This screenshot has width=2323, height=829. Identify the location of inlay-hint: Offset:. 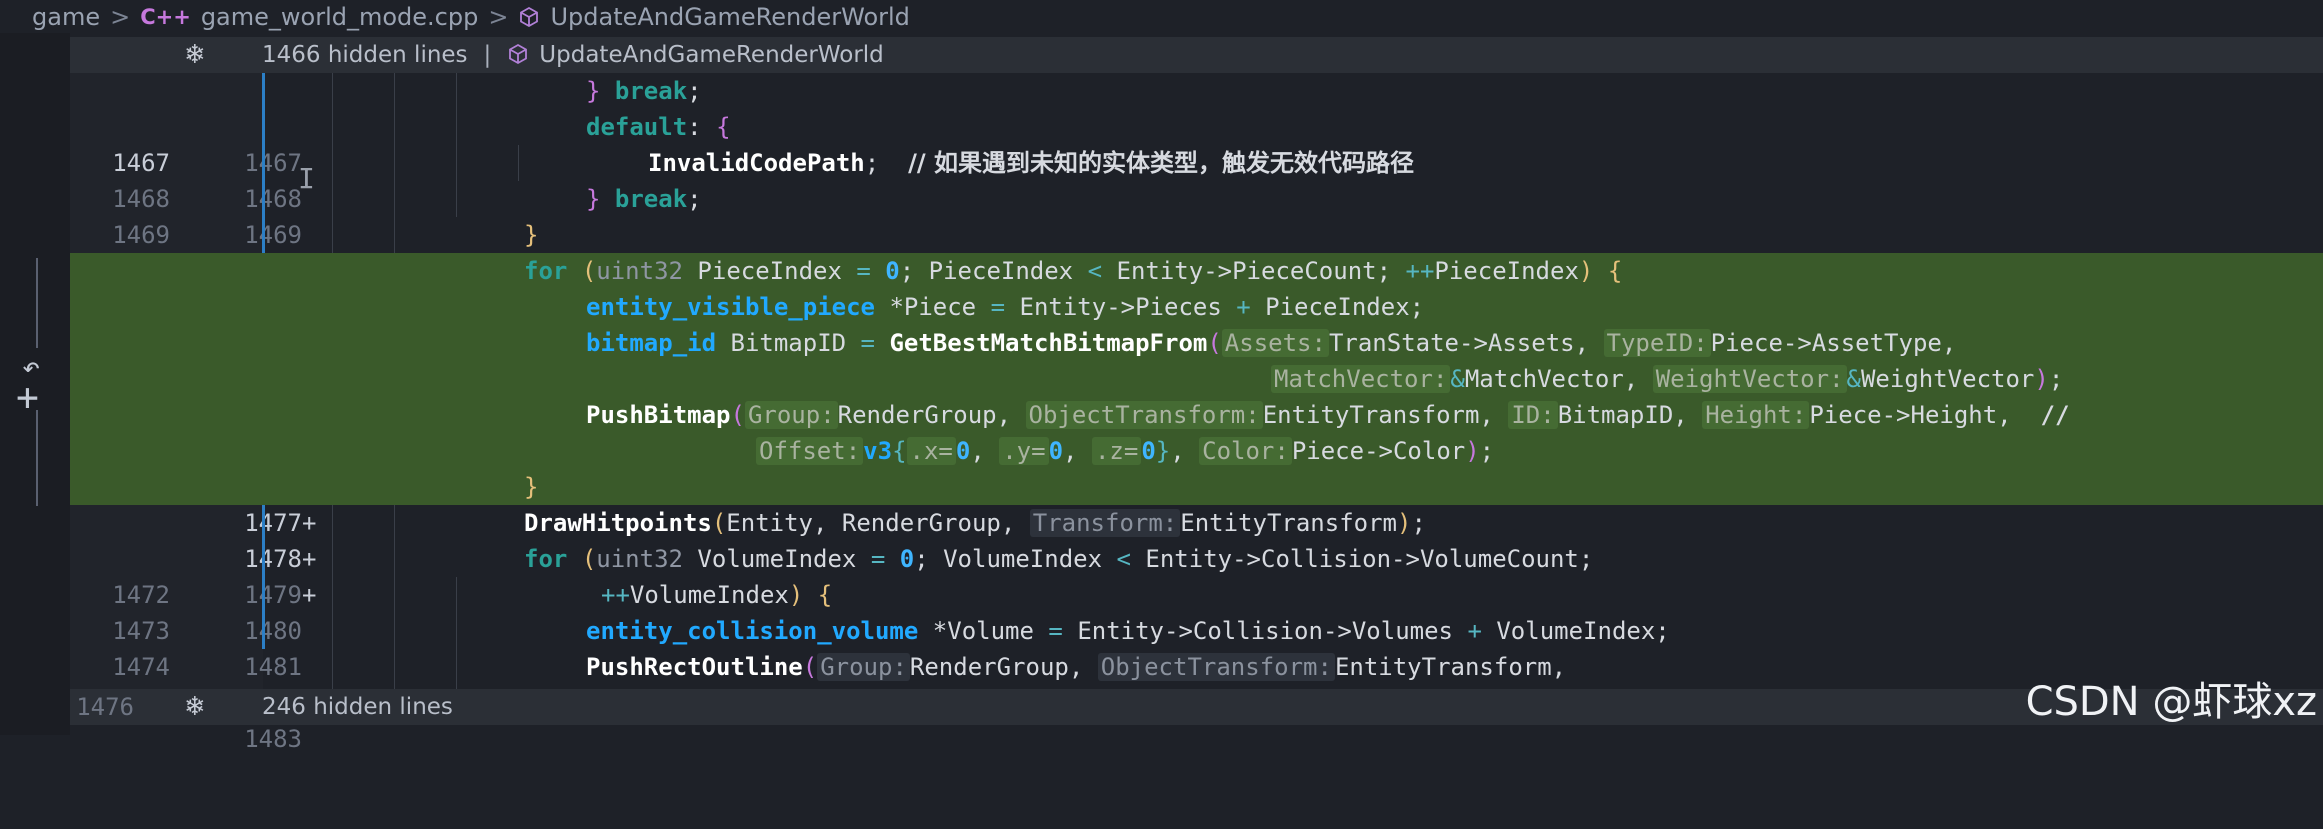
(810, 451).